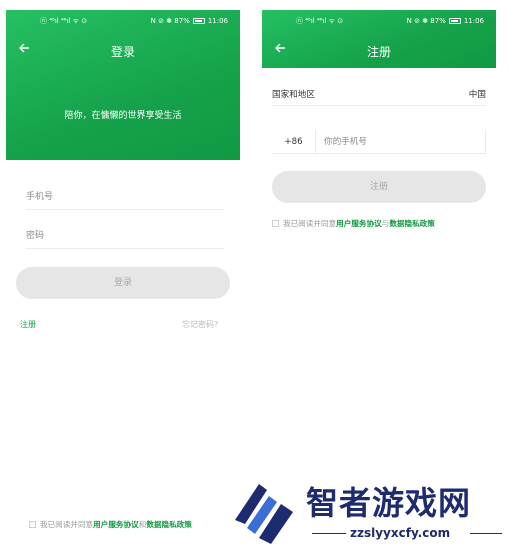 This screenshot has width=509, height=546. I want to click on login-button: 登录, so click(123, 283).